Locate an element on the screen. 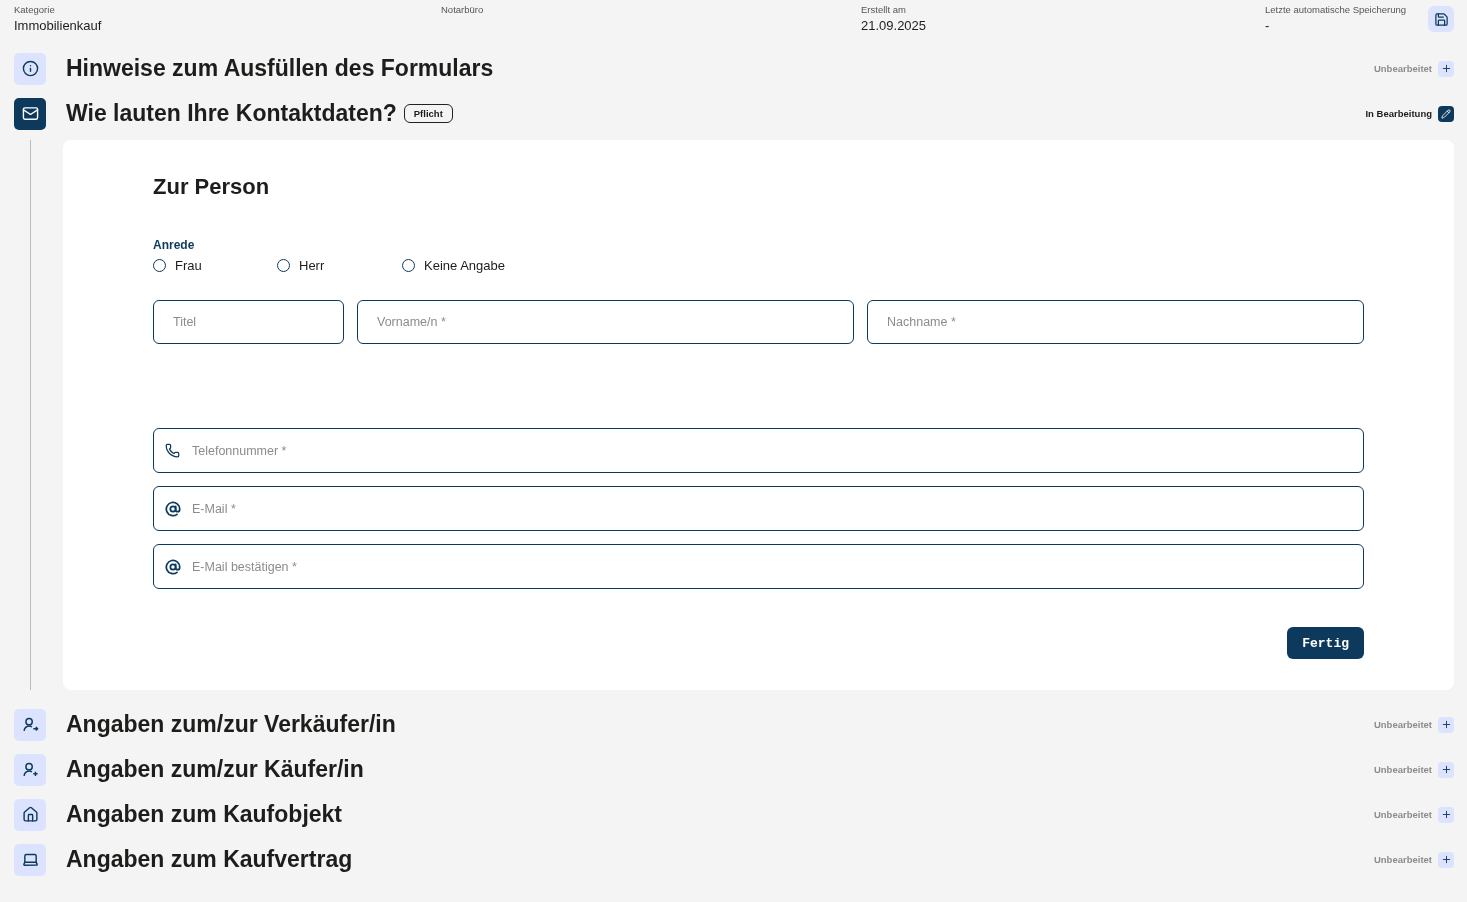 This screenshot has height=902, width=1467. text-field: E-Mail * is located at coordinates (758, 508).